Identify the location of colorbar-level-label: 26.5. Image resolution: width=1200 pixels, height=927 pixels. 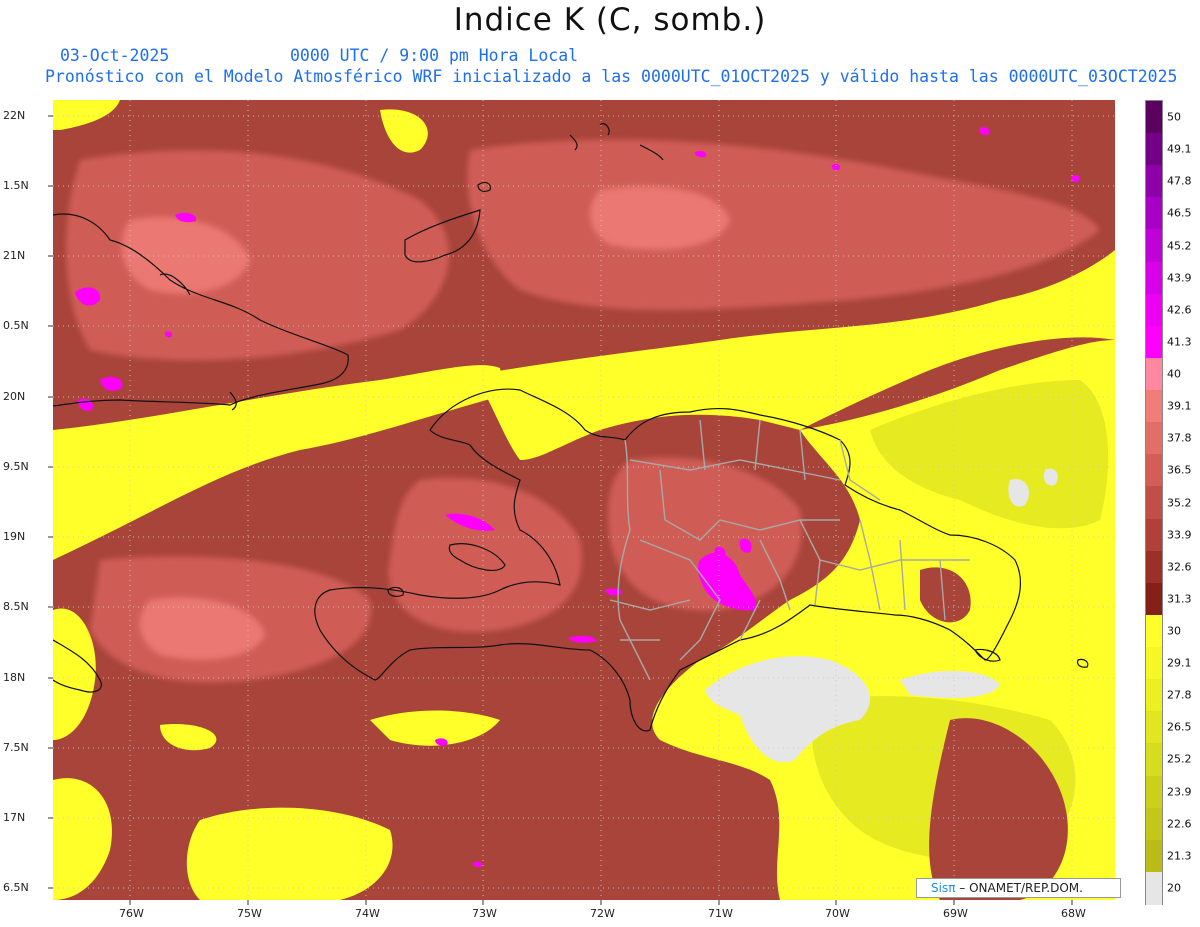
(1179, 727).